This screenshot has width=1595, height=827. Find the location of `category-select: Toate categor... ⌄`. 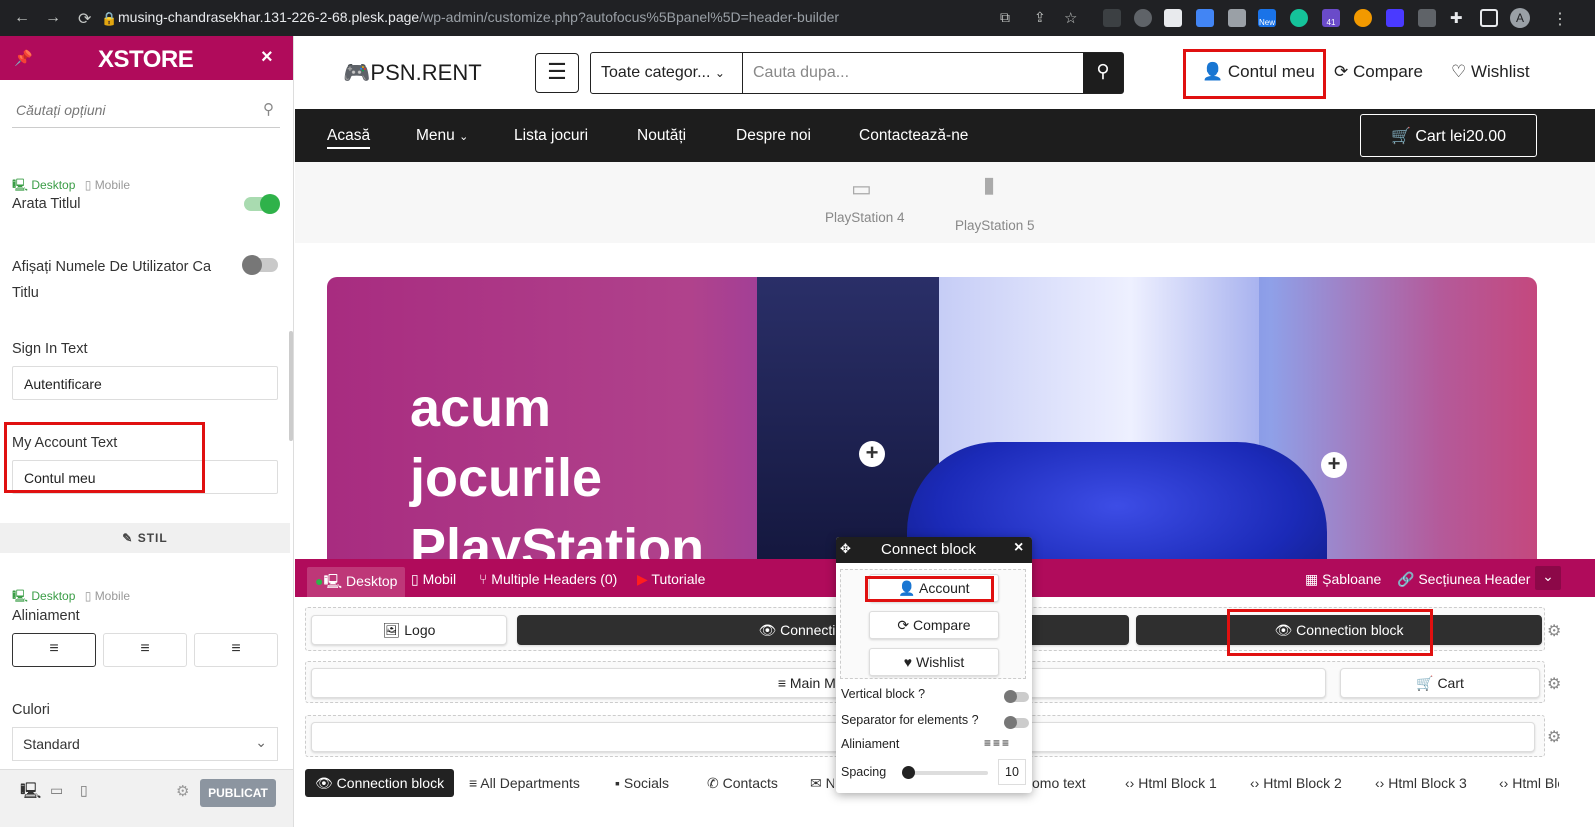

category-select: Toate categor... ⌄ is located at coordinates (663, 73).